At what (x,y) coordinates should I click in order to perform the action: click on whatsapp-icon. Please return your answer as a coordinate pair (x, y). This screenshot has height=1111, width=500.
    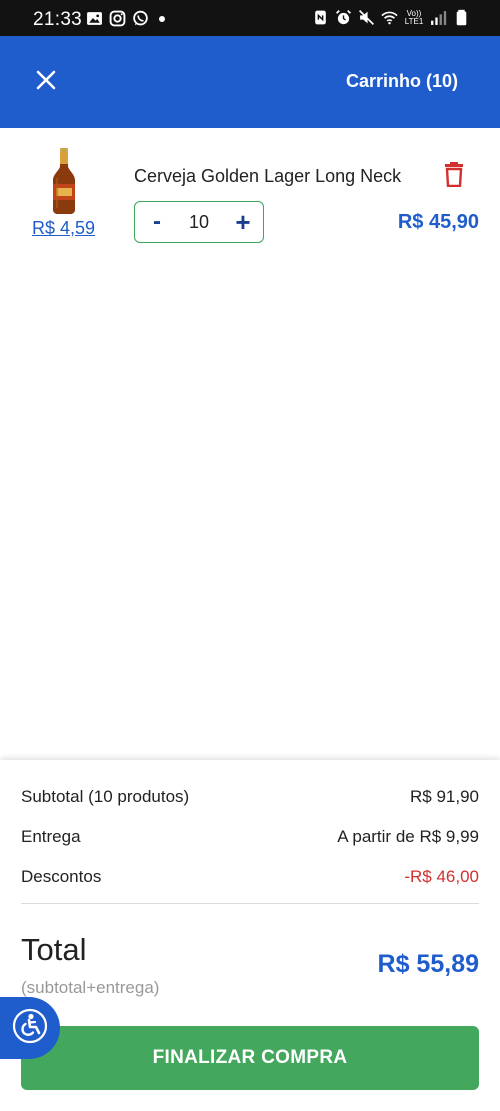
    Looking at the image, I should click on (140, 18).